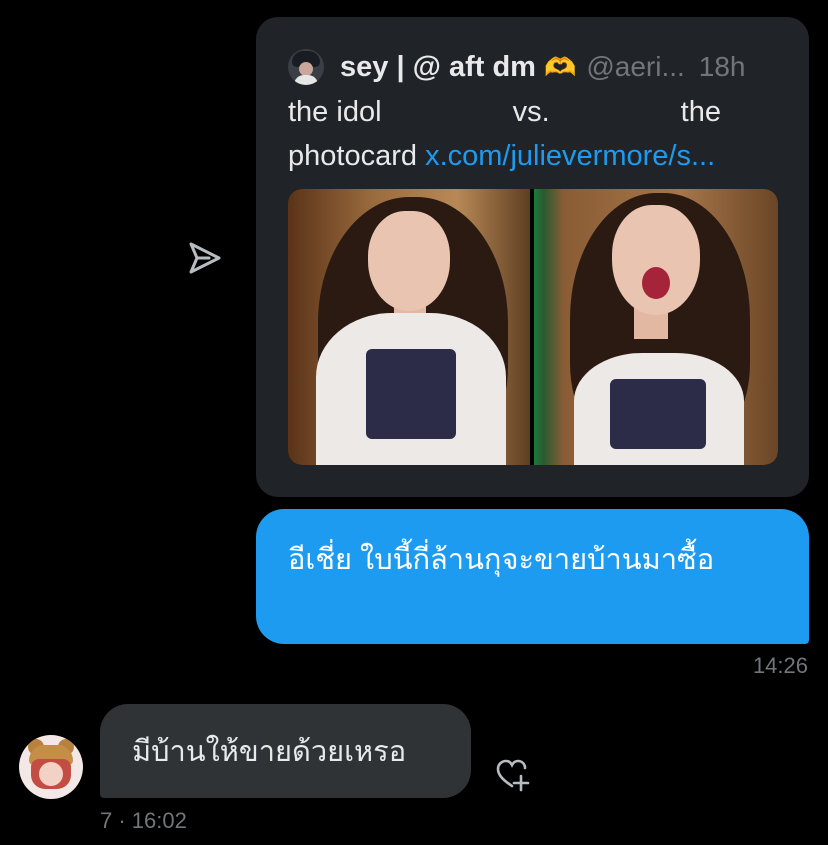 This screenshot has height=845, width=828. I want to click on quoted-text-word: the idol, so click(335, 112).